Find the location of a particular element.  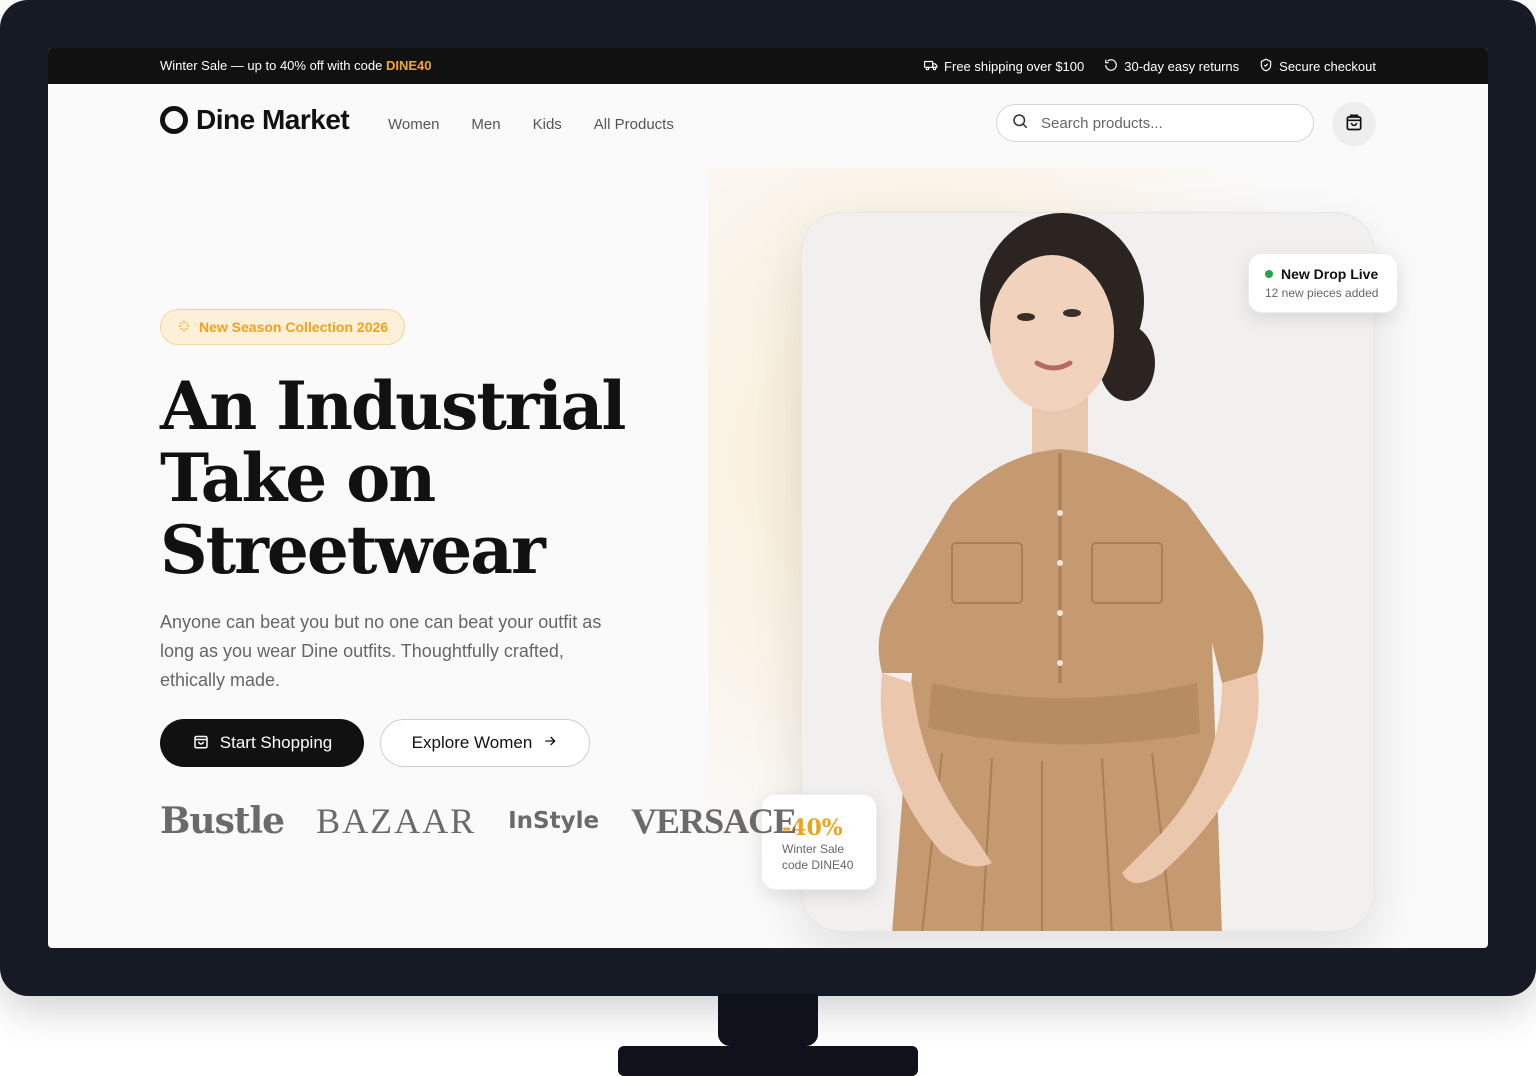

search-icon is located at coordinates (1020, 123).